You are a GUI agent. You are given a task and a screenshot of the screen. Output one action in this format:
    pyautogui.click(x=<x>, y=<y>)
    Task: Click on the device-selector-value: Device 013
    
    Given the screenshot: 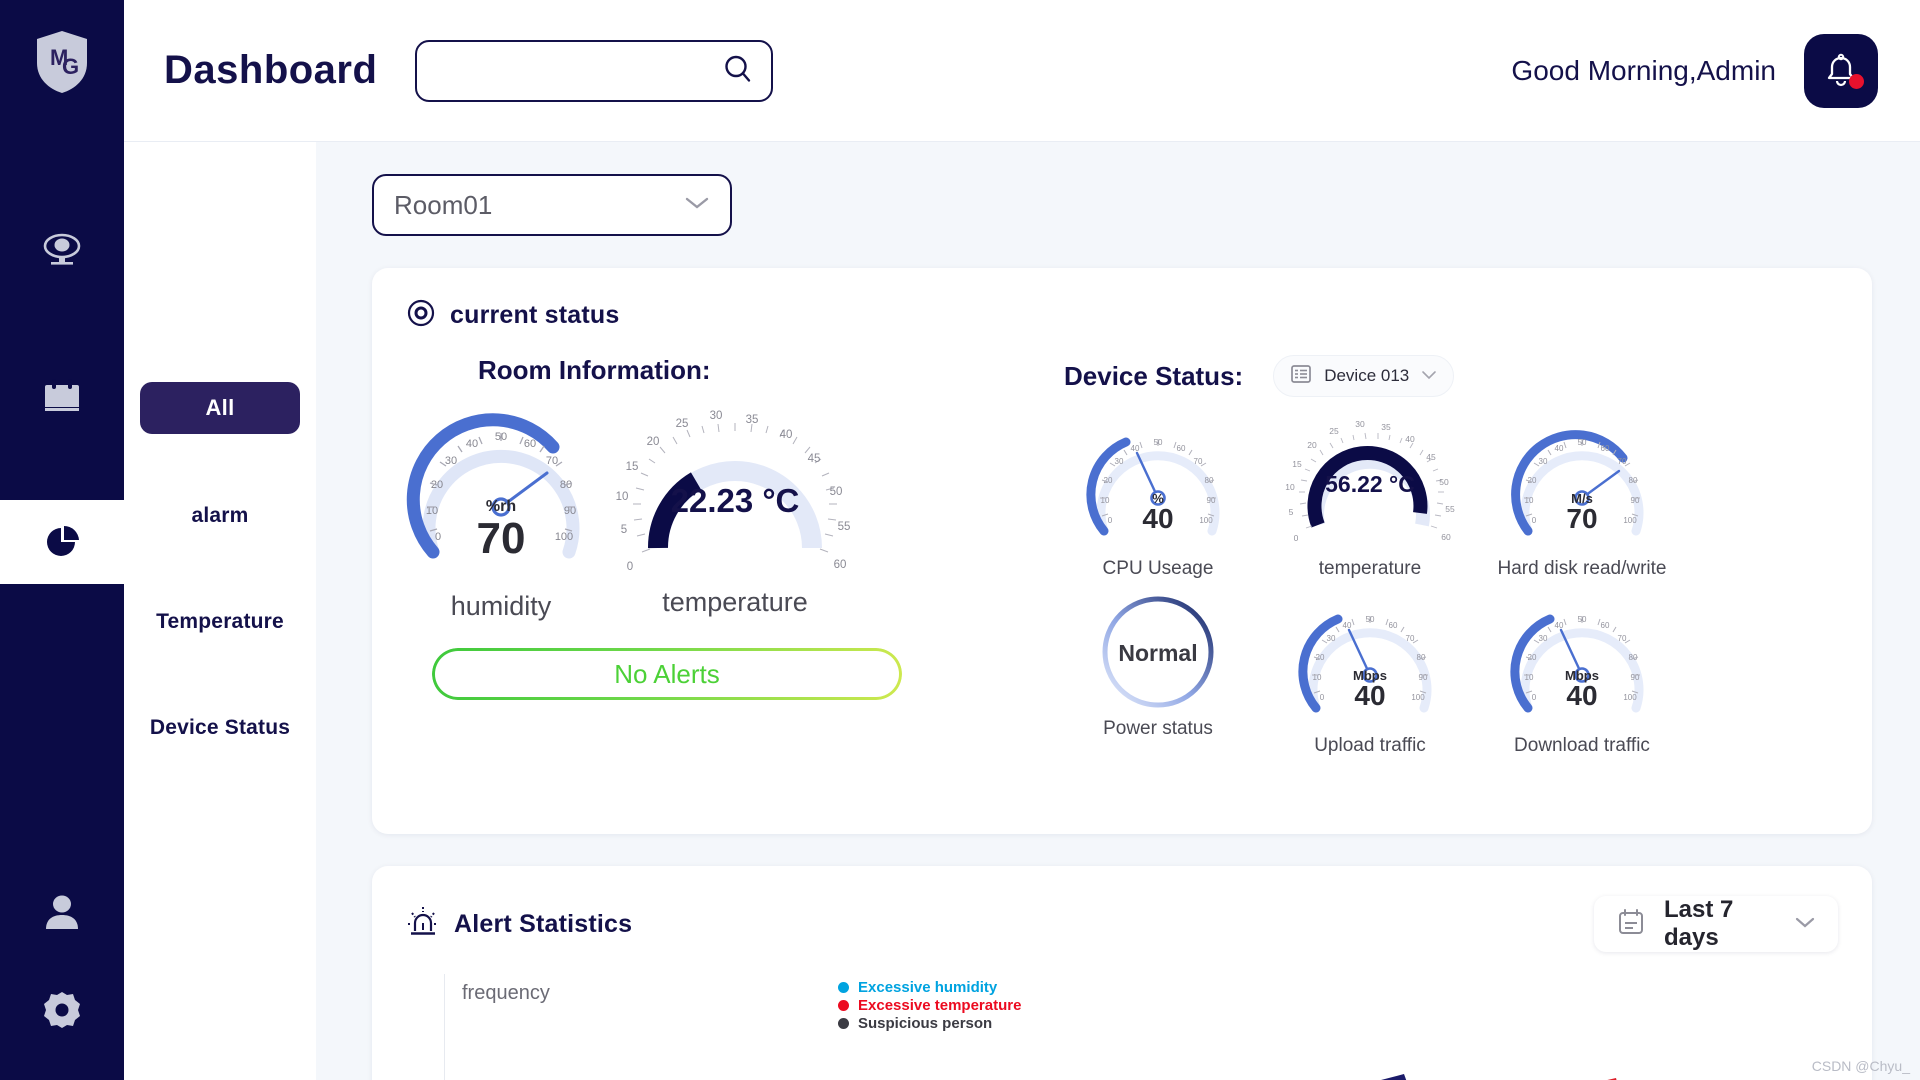 What is the action you would take?
    pyautogui.click(x=1367, y=375)
    